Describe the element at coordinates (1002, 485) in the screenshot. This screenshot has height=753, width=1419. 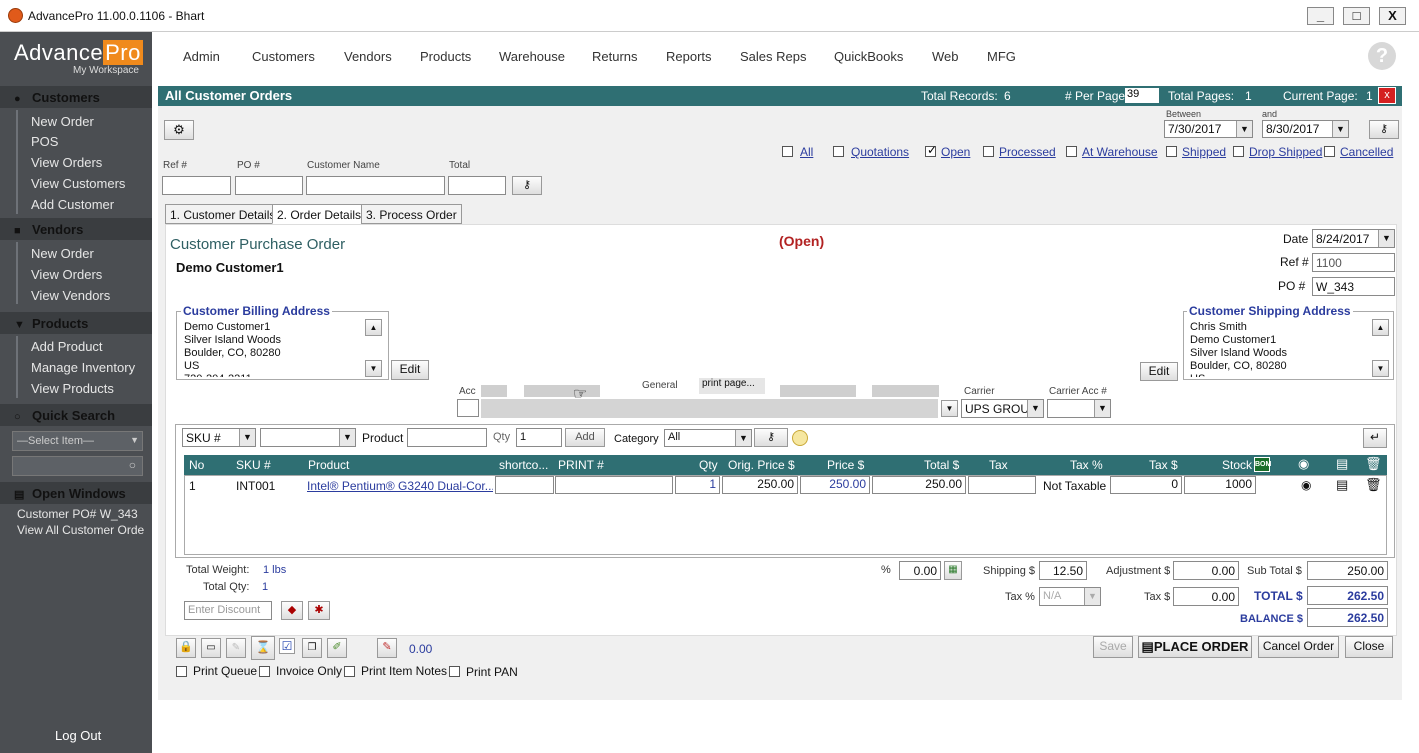
I see `tax-cell` at that location.